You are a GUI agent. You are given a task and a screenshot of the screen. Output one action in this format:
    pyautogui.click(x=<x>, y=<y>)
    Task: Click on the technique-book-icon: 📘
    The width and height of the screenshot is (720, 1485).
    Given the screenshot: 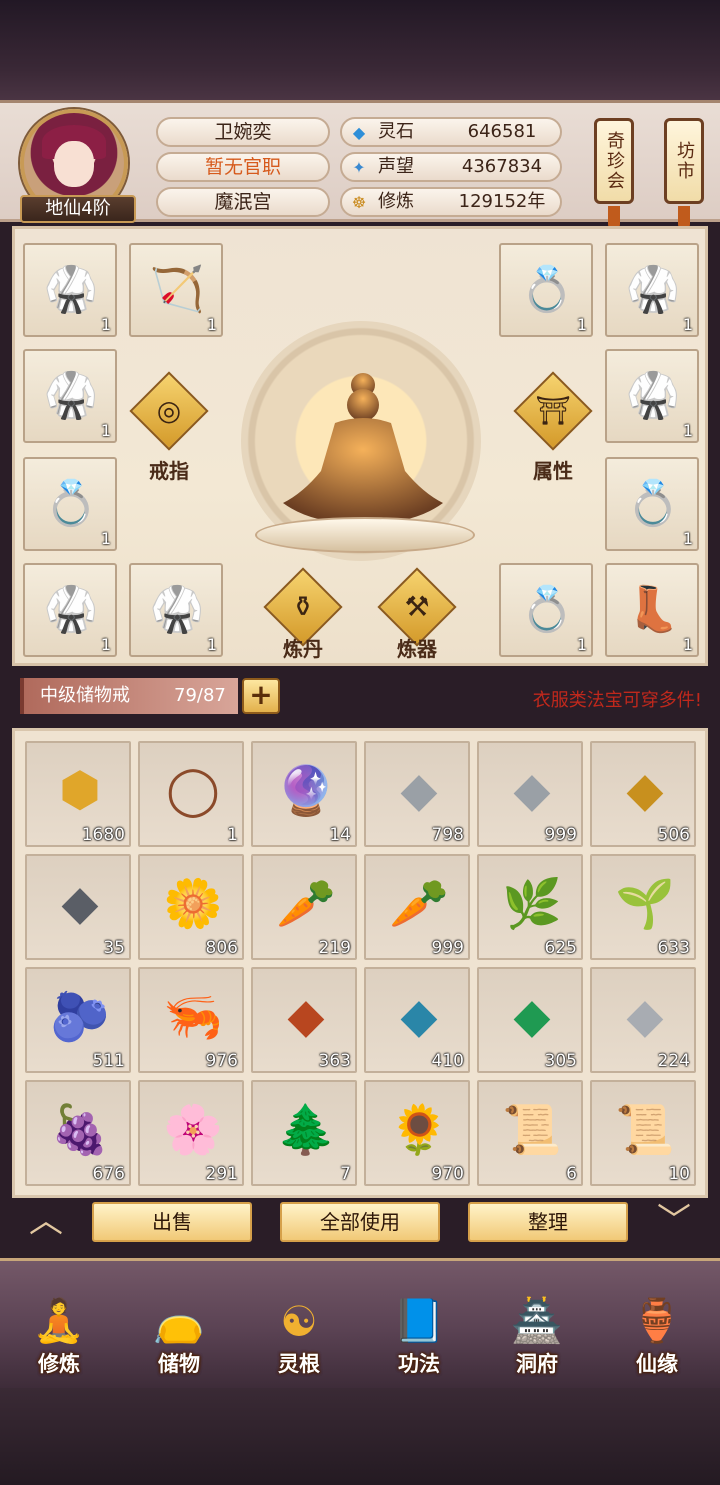 What is the action you would take?
    pyautogui.click(x=419, y=1320)
    